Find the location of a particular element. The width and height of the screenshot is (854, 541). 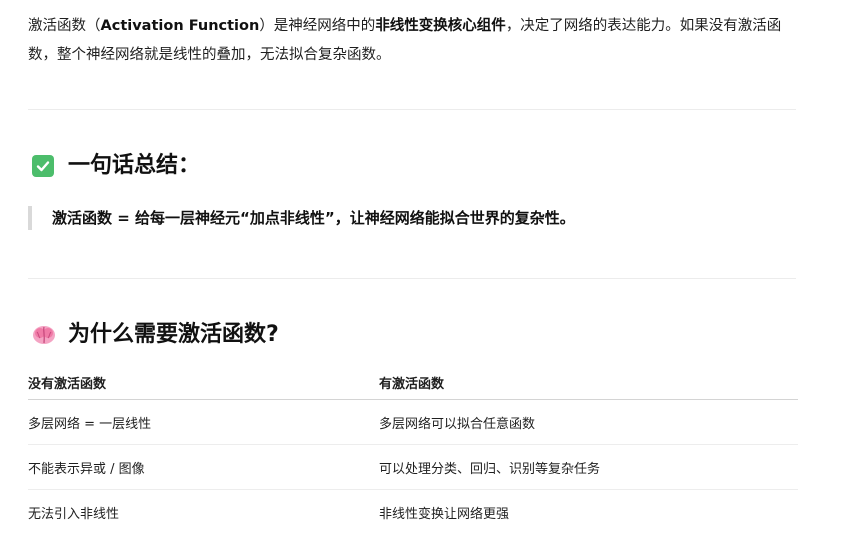

intro-text-1: 激活函数（ is located at coordinates (64, 26).